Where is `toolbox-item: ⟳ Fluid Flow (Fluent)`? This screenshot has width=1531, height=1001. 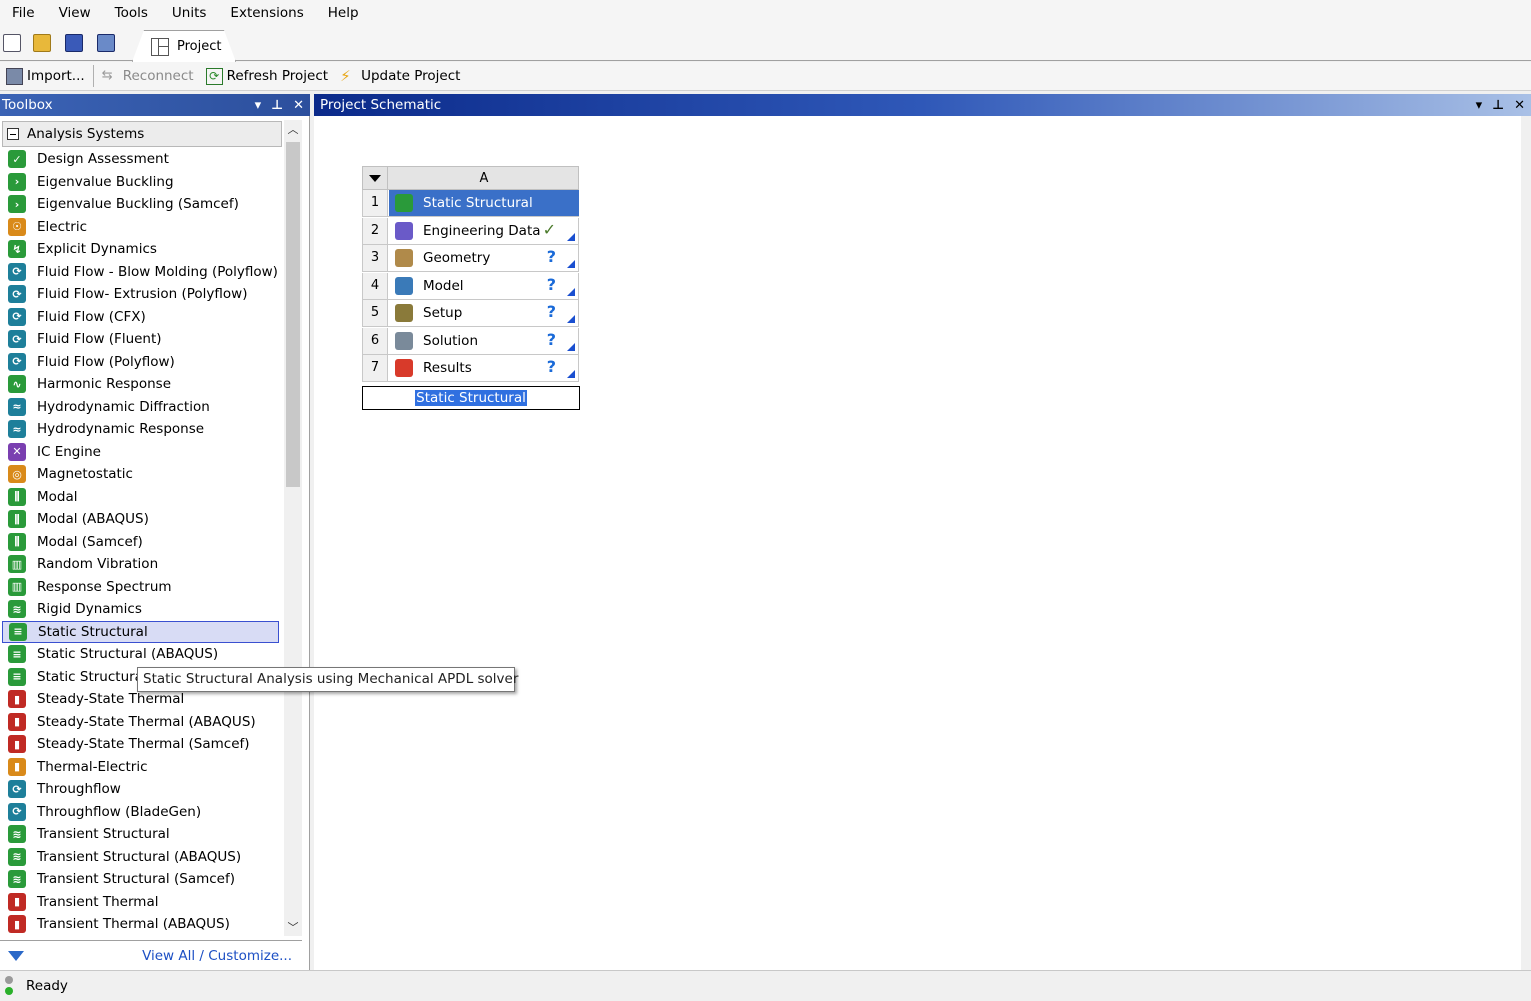 toolbox-item: ⟳ Fluid Flow (Fluent) is located at coordinates (140, 339).